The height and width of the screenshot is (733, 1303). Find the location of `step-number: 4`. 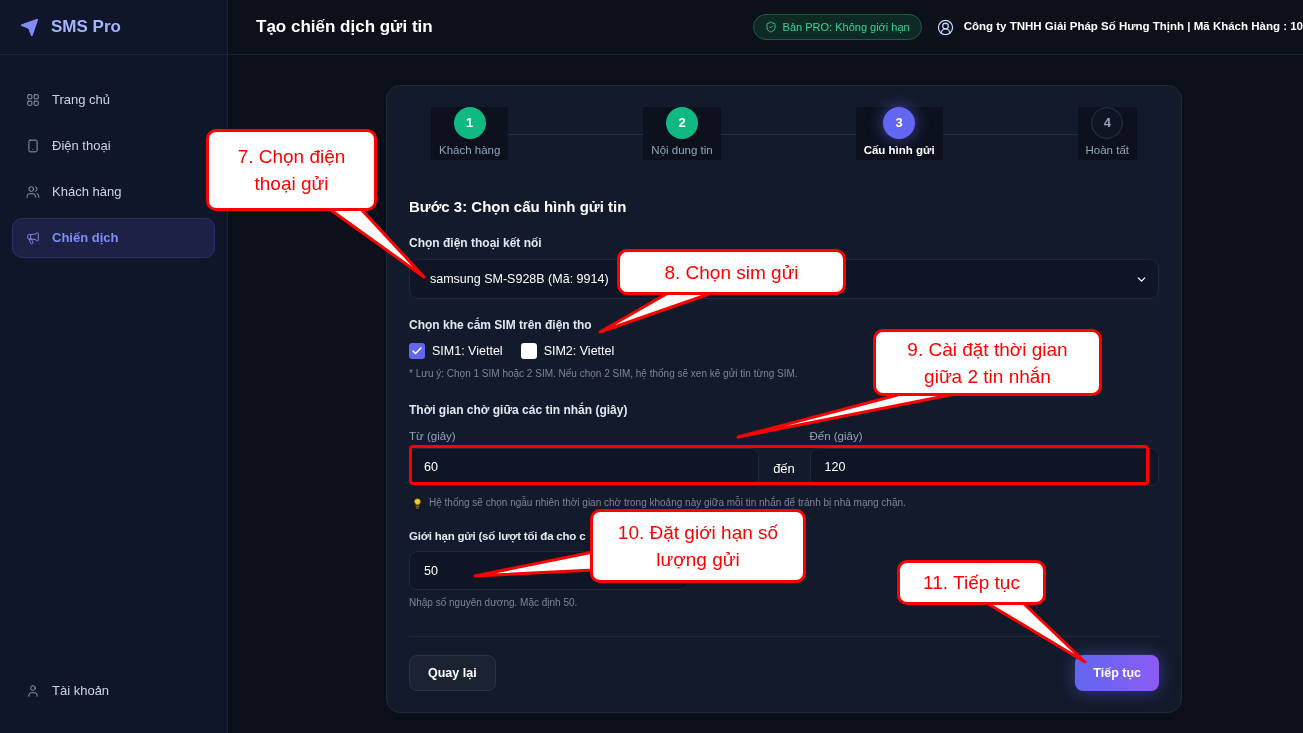

step-number: 4 is located at coordinates (1107, 123).